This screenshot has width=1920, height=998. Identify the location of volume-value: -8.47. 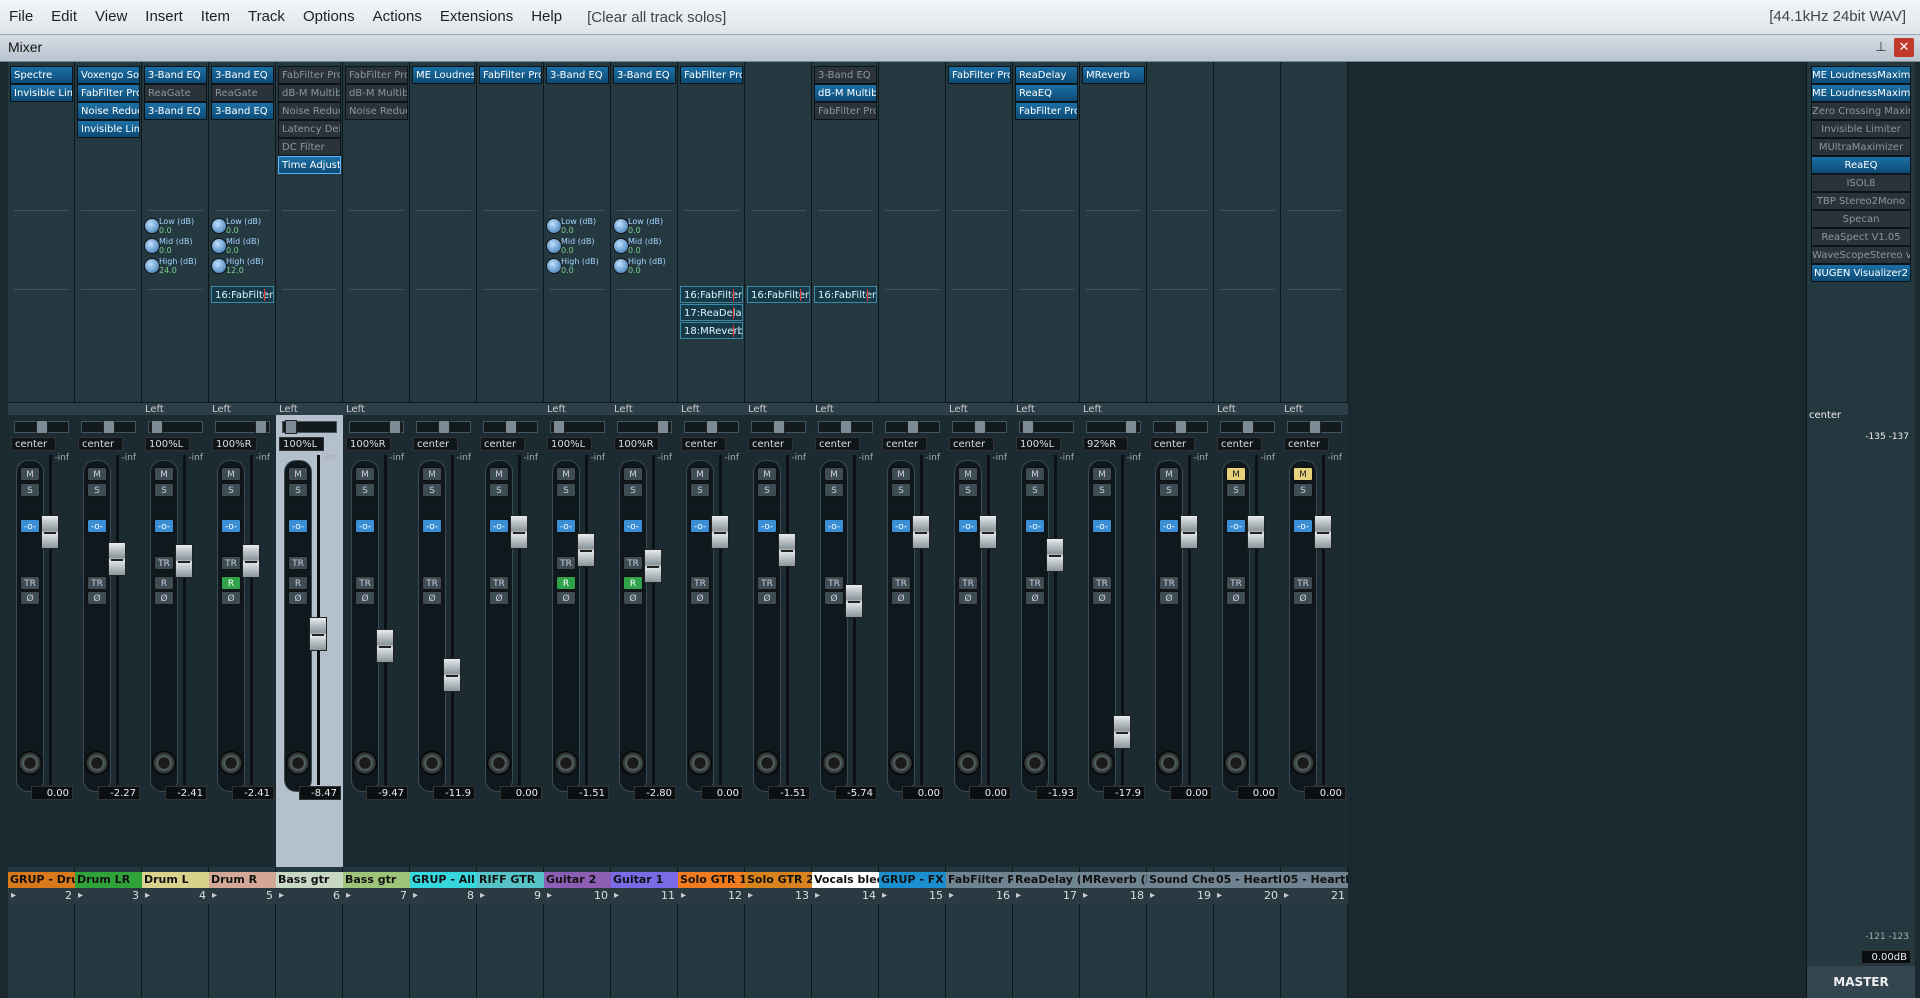
(320, 793).